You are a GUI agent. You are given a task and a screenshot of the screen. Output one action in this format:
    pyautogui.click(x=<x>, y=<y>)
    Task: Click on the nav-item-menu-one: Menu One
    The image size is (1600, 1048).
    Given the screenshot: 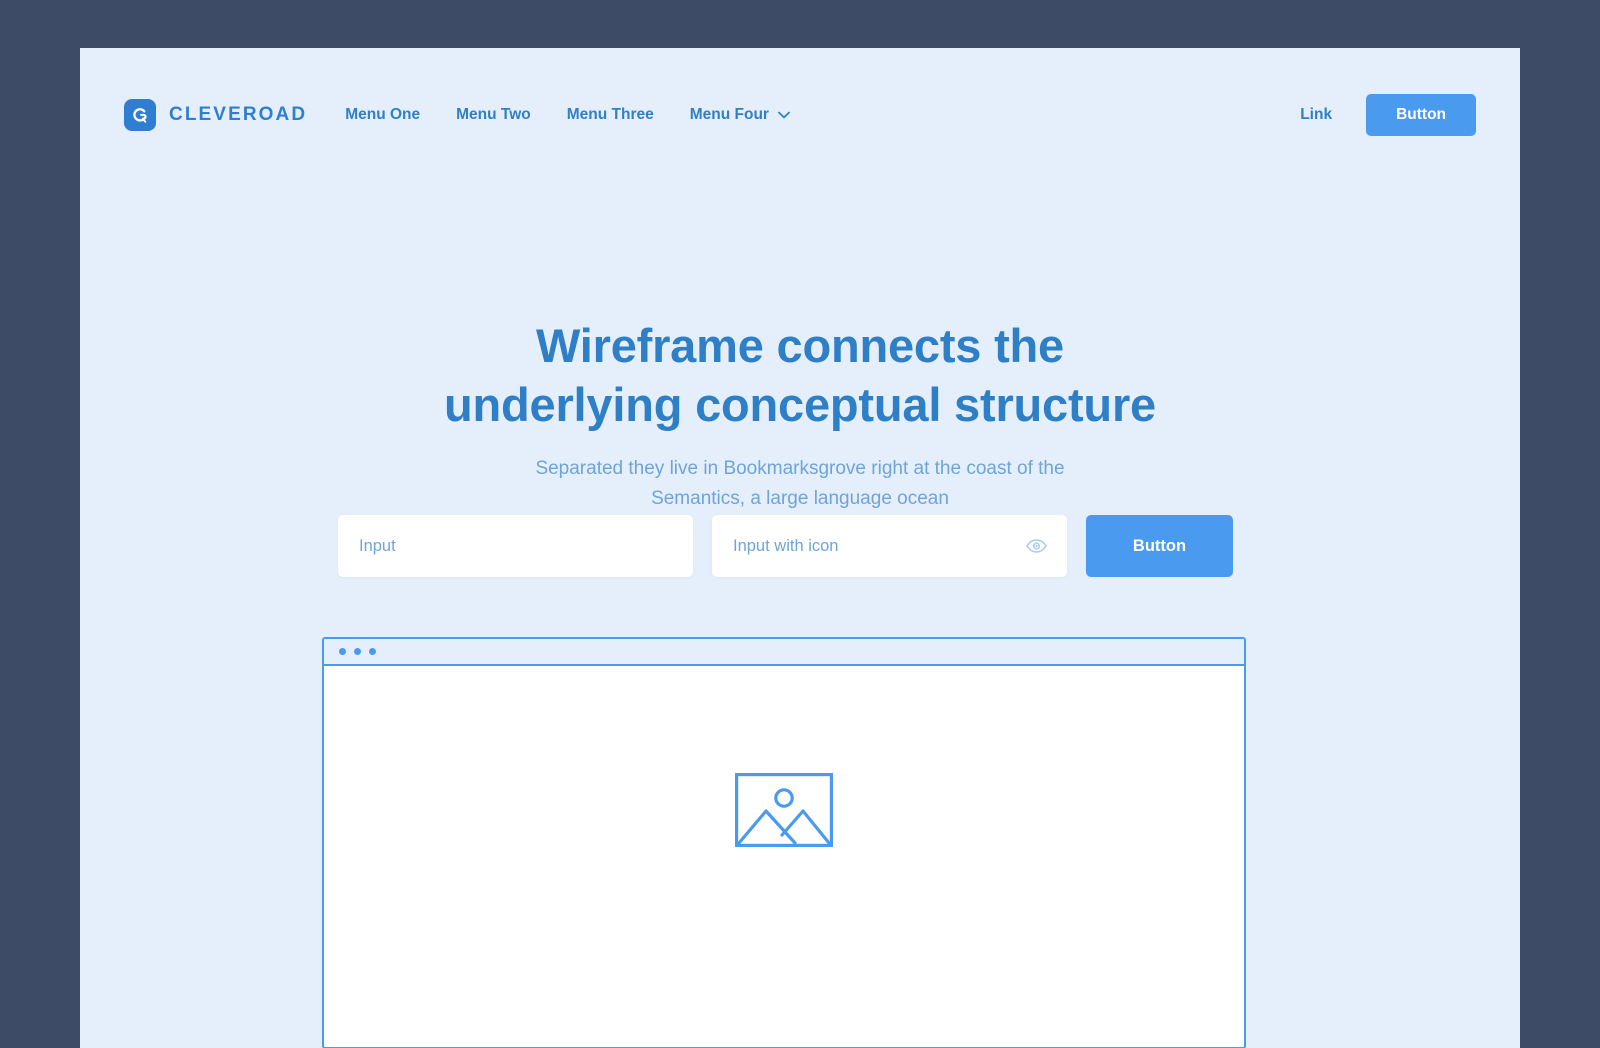 What is the action you would take?
    pyautogui.click(x=382, y=115)
    